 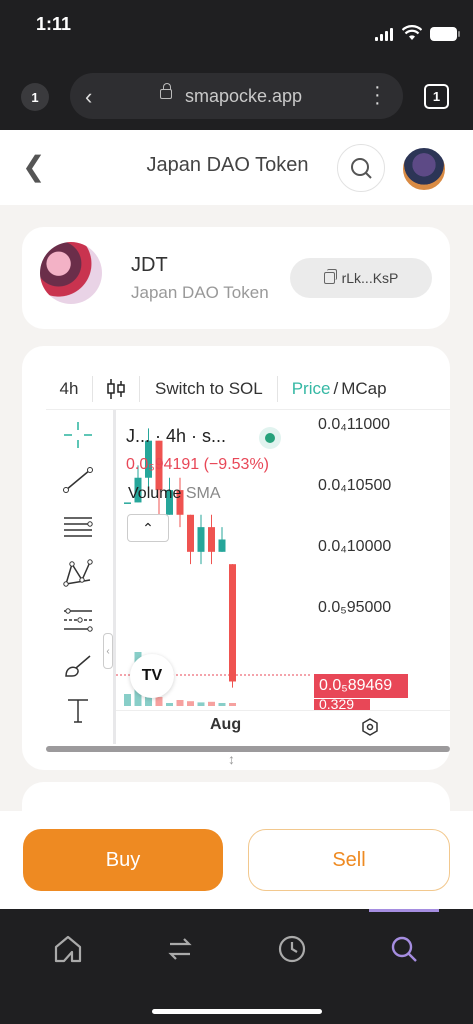 What do you see at coordinates (68, 949) in the screenshot?
I see `home-icon` at bounding box center [68, 949].